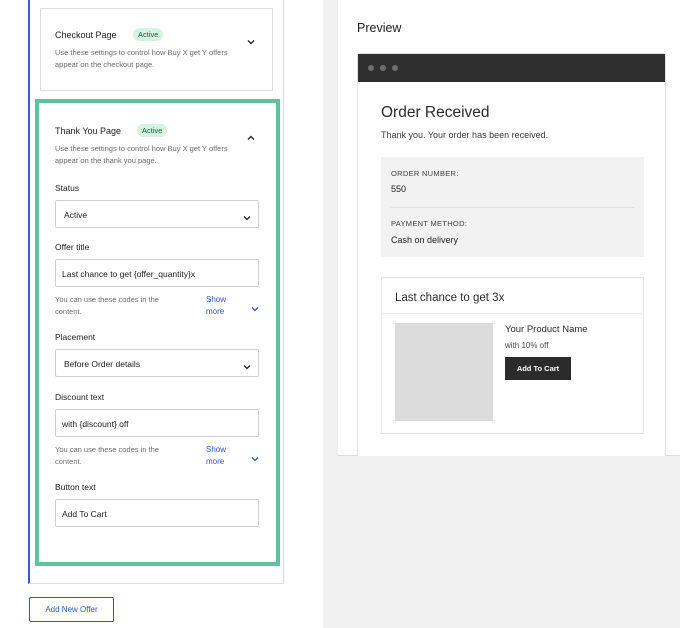  I want to click on checkout-status-badge: Active, so click(148, 34).